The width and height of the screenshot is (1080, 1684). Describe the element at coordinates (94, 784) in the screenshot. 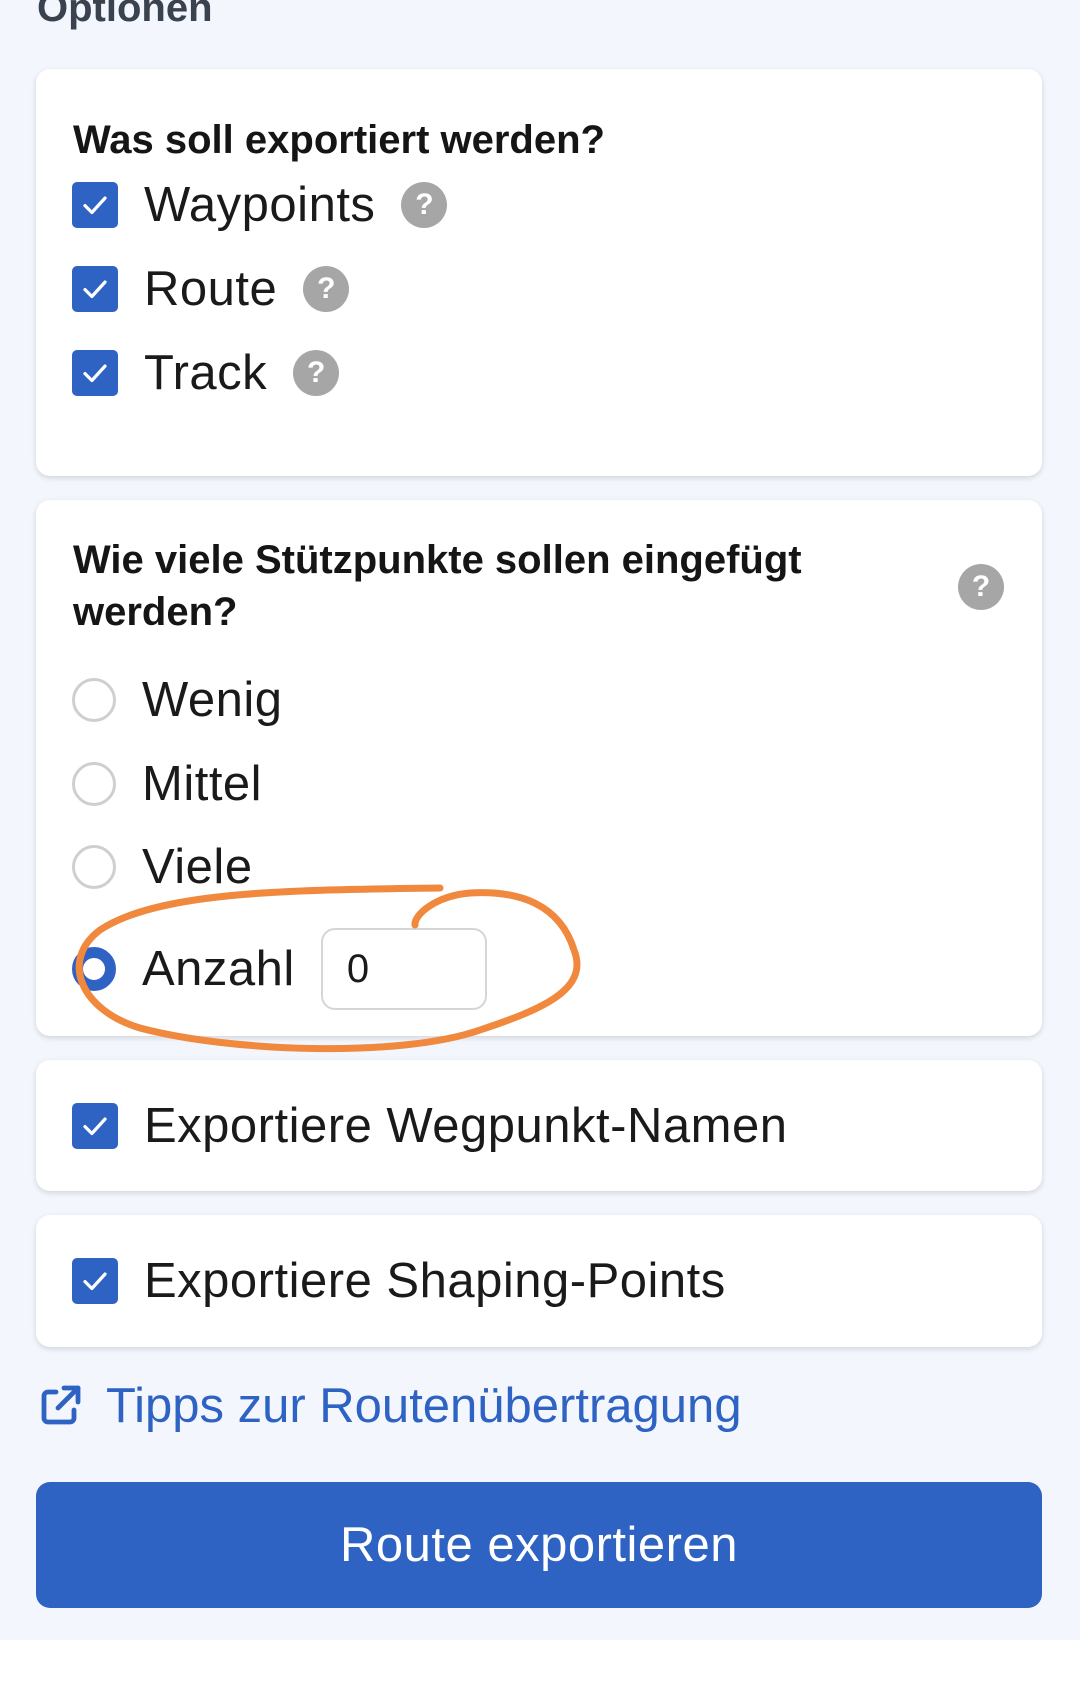

I see `radio-mittel` at that location.